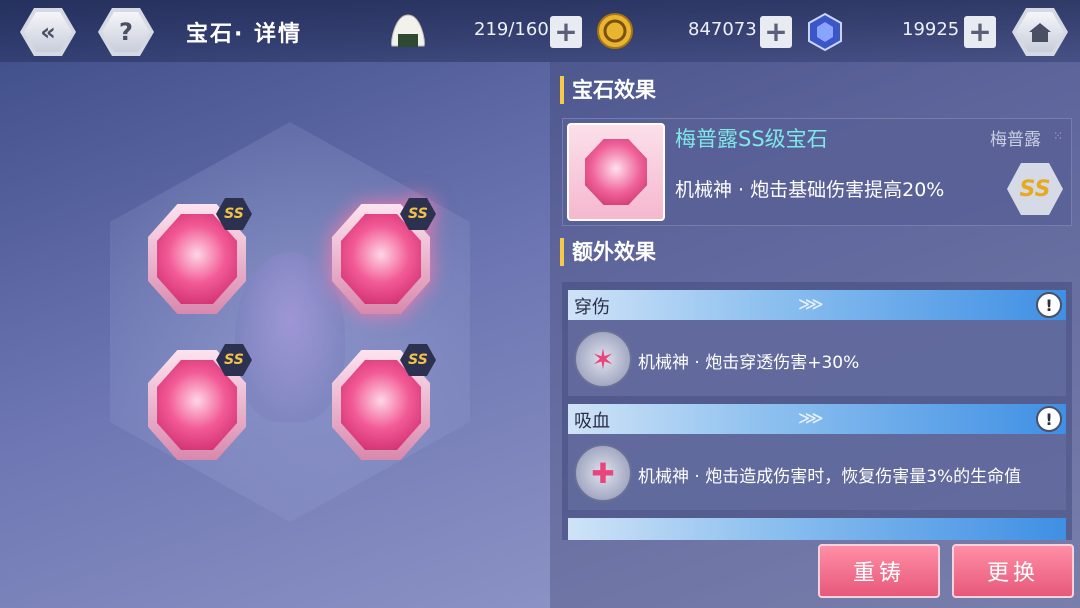 Image resolution: width=1080 pixels, height=608 pixels. What do you see at coordinates (817, 457) in the screenshot?
I see `extra-effect-item: 吸血 ⋙ ! ✚ 机械神 · 炮击造成伤害时，恢复伤害量3%的生命值` at bounding box center [817, 457].